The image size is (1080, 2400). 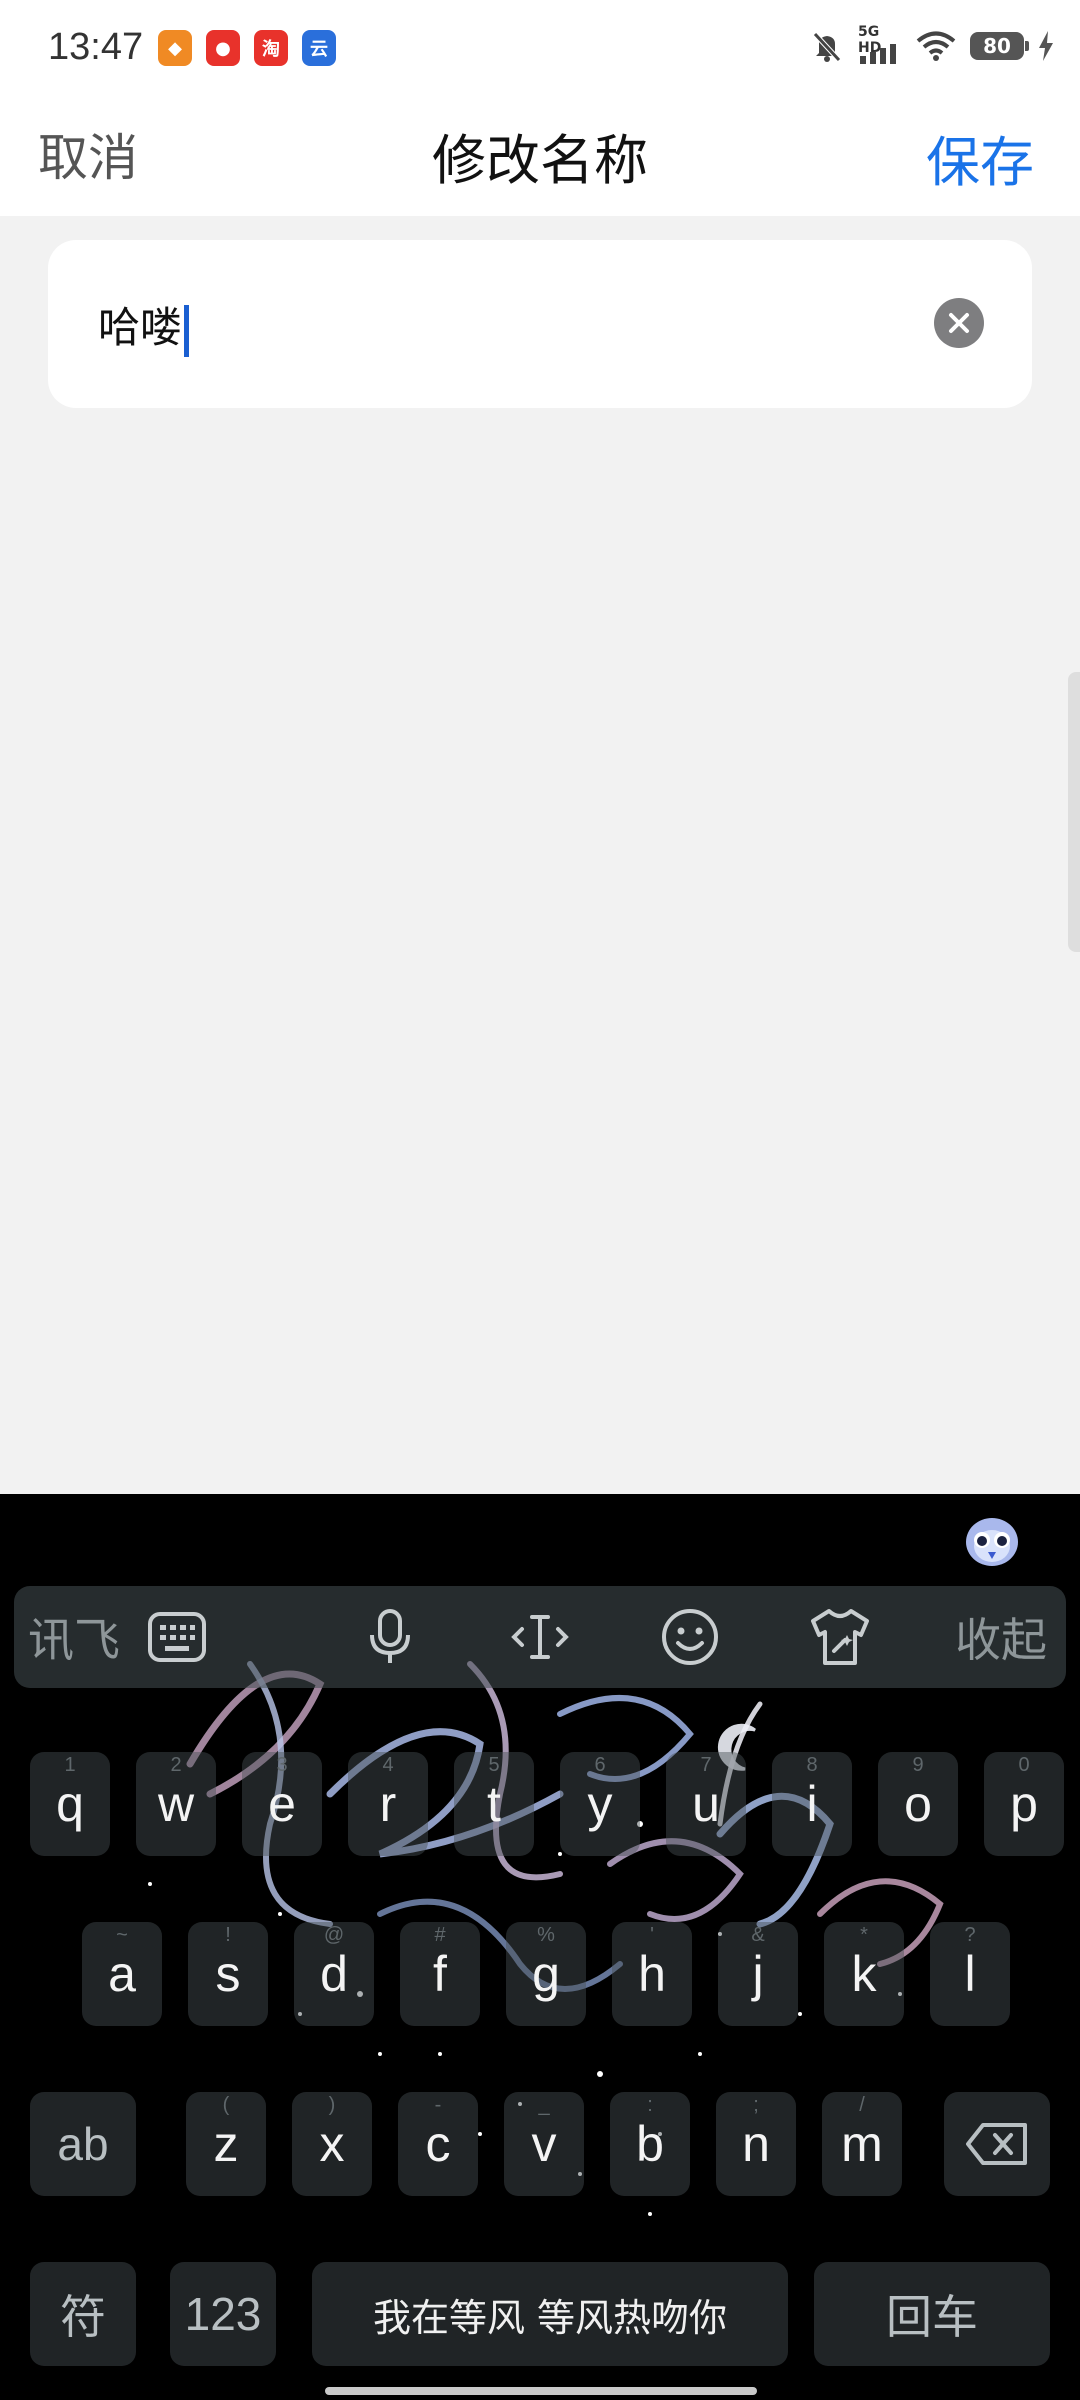 What do you see at coordinates (827, 47) in the screenshot?
I see `bell-muted-icon` at bounding box center [827, 47].